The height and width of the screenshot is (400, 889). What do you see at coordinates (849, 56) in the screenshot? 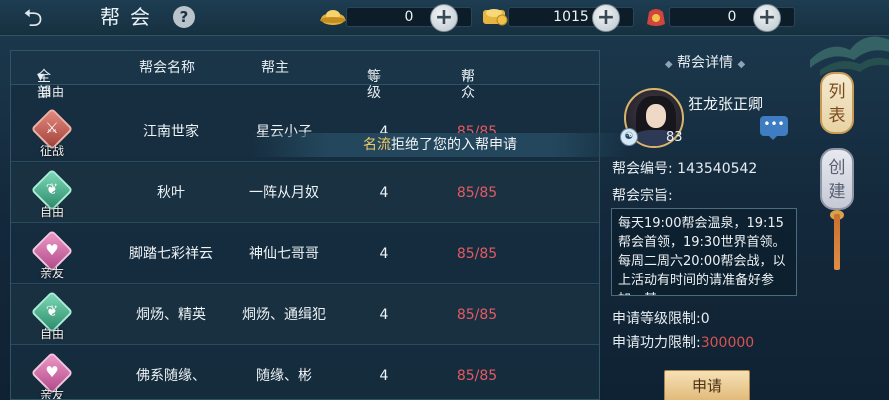
I see `tree-decoration-icon` at bounding box center [849, 56].